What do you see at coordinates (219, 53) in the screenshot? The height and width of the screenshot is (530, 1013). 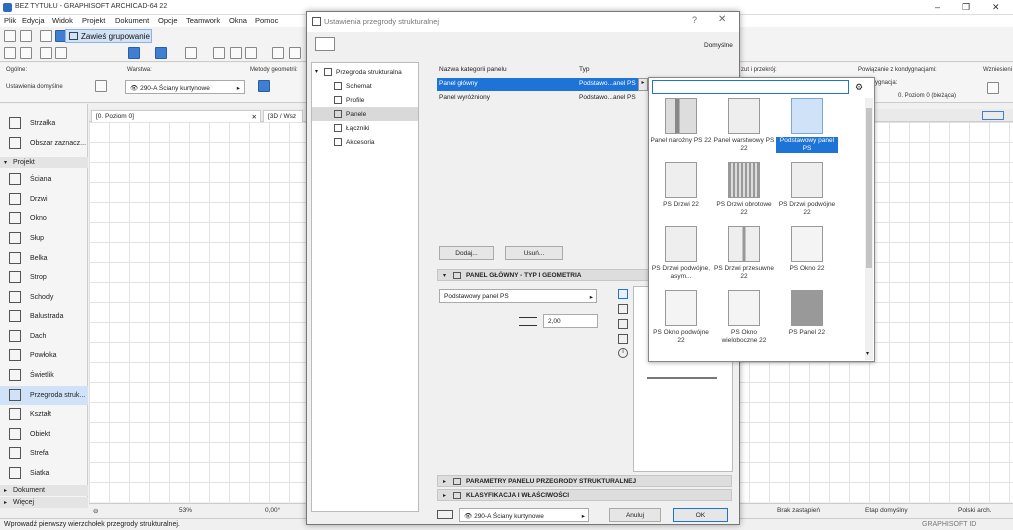 I see `pen-icon` at bounding box center [219, 53].